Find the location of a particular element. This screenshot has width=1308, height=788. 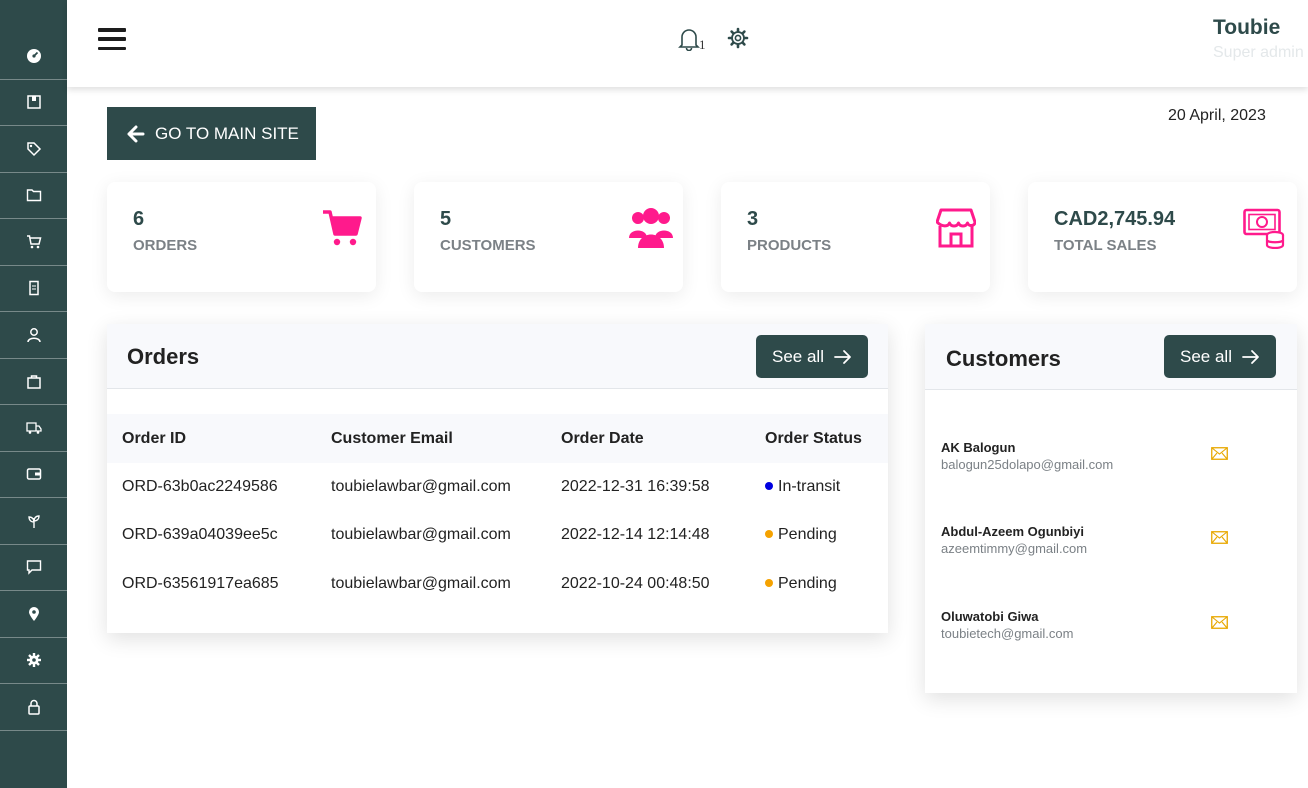

stat-card-total-sales: CAD2,745.94 TOTAL SALES is located at coordinates (1162, 237).